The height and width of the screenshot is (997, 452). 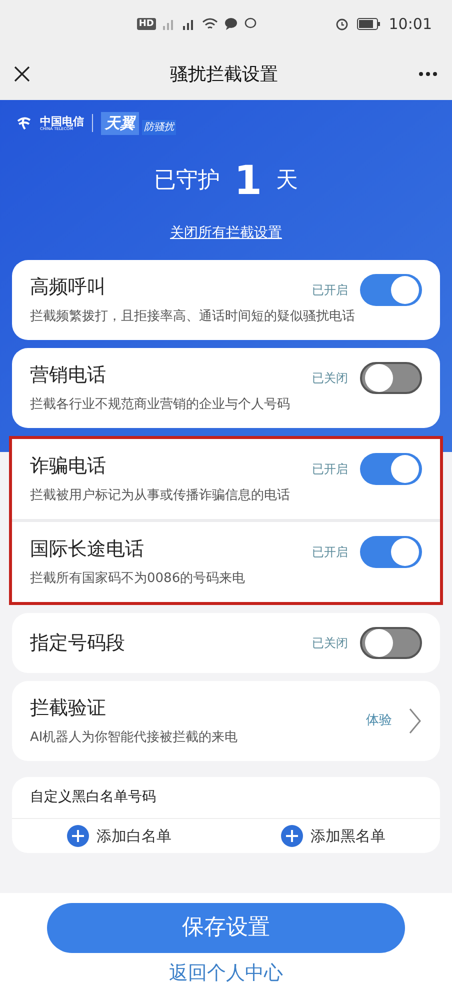 What do you see at coordinates (410, 24) in the screenshot?
I see `clock-time: 10:01` at bounding box center [410, 24].